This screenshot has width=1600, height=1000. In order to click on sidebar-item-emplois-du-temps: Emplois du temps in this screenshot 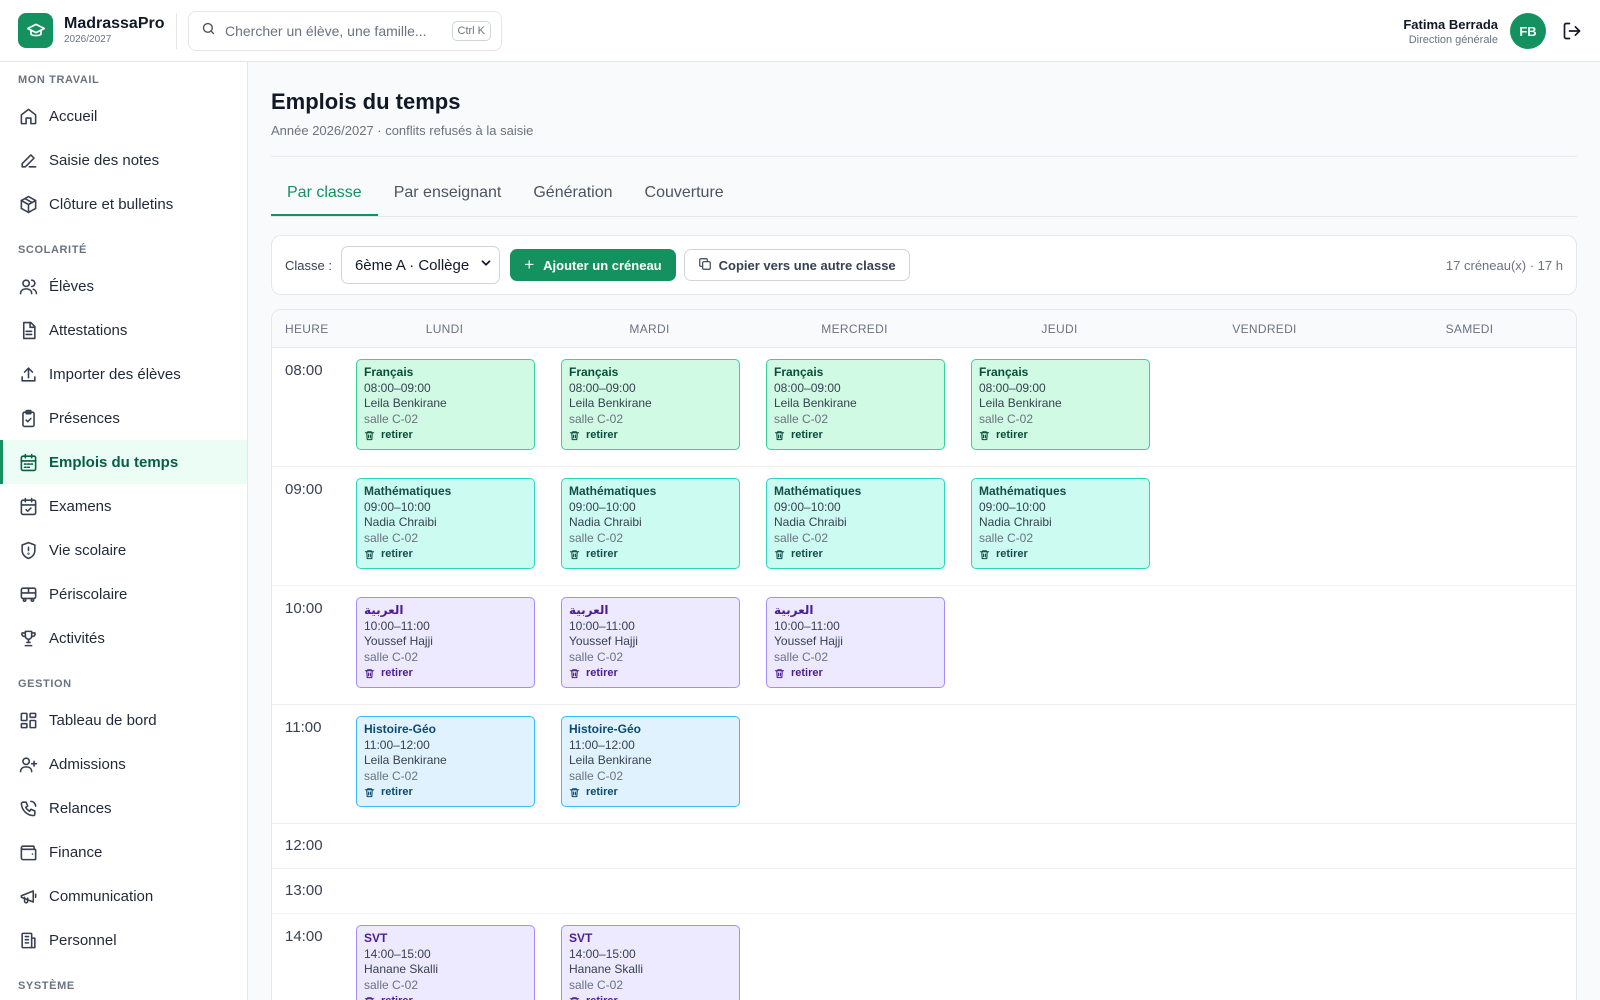, I will do `click(123, 462)`.